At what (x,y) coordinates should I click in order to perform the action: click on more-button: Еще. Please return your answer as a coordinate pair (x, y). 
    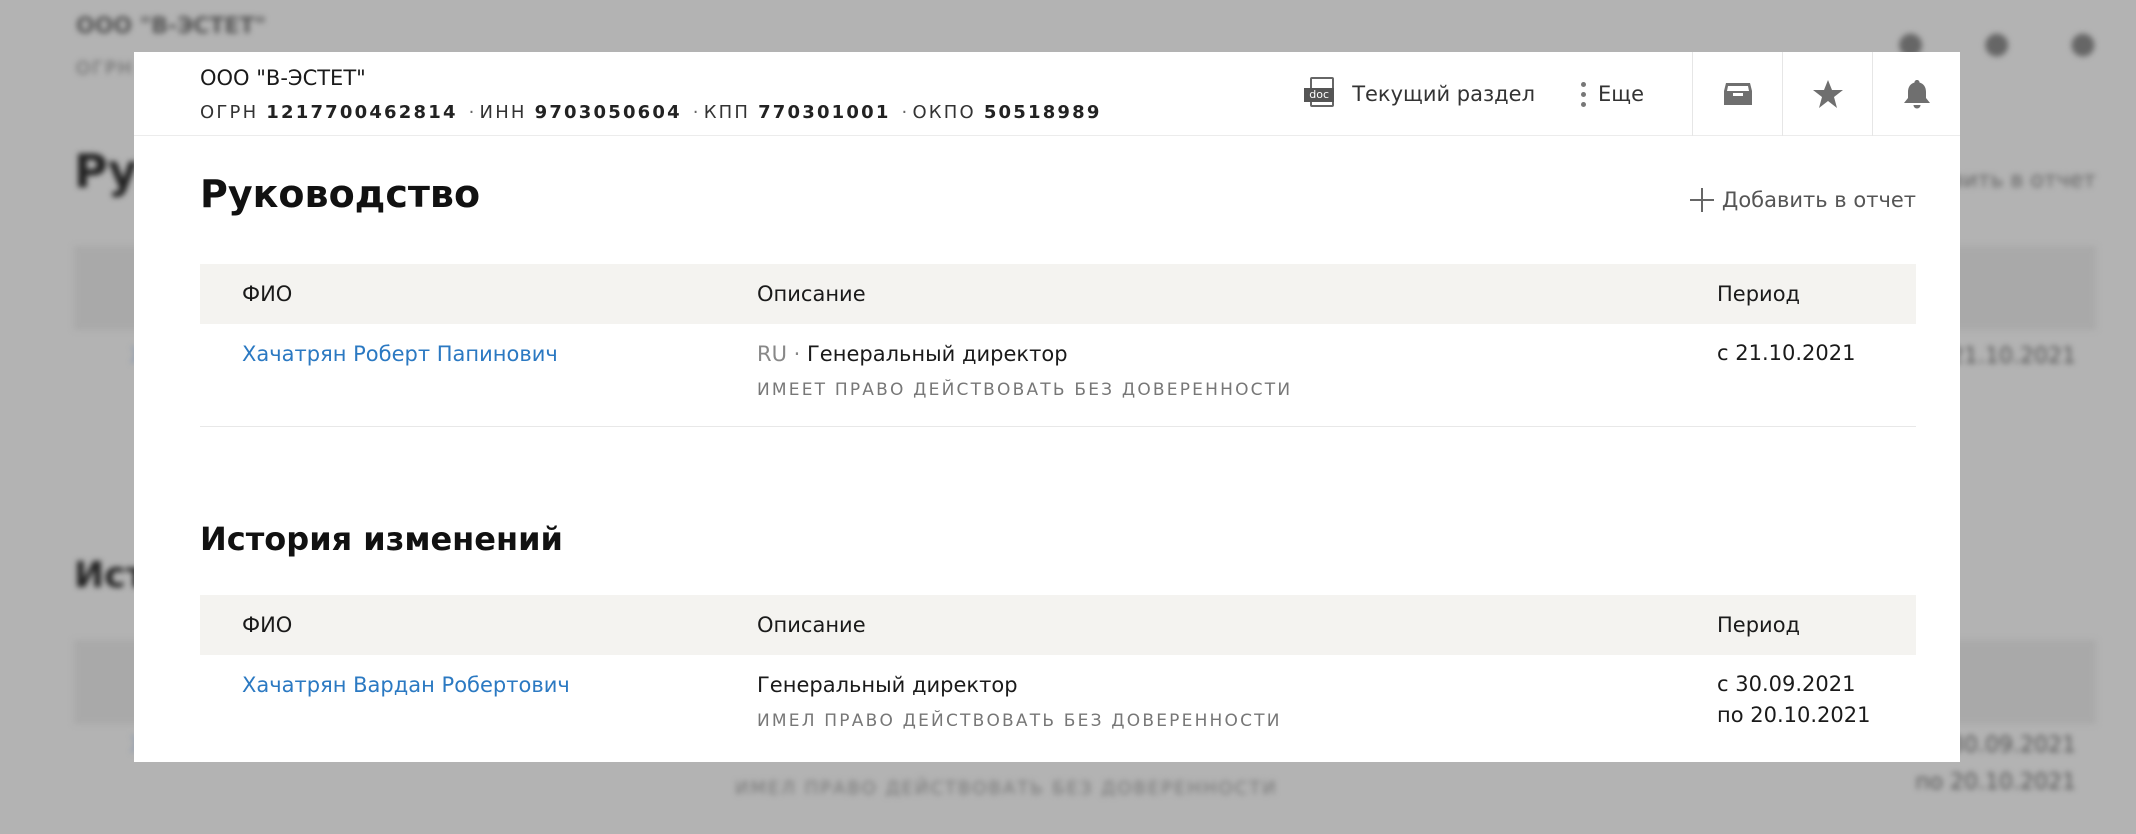
    Looking at the image, I should click on (1612, 94).